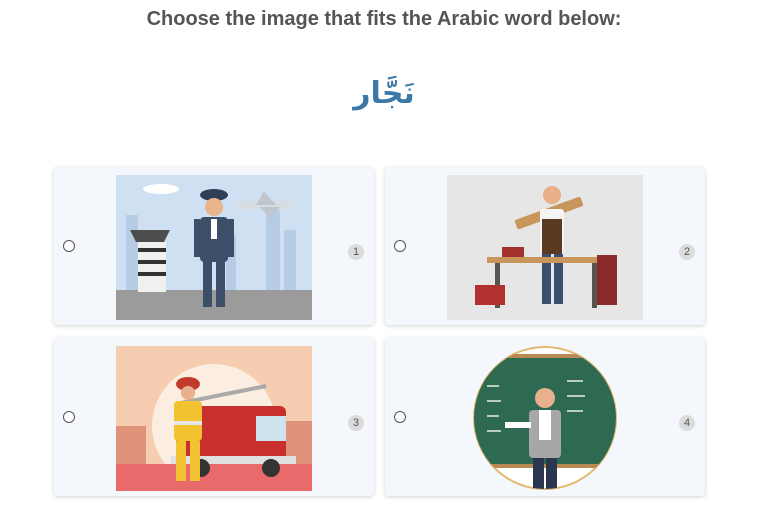  I want to click on carpenter-image, so click(545, 247).